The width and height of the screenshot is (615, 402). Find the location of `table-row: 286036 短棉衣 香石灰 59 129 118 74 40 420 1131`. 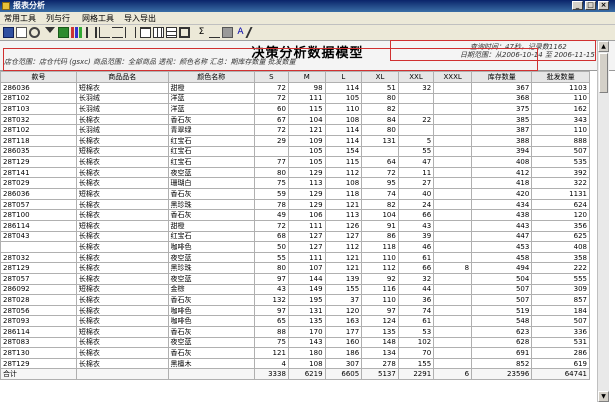

table-row: 286036 短棉衣 香石灰 59 129 118 74 40 420 1131 is located at coordinates (295, 194).